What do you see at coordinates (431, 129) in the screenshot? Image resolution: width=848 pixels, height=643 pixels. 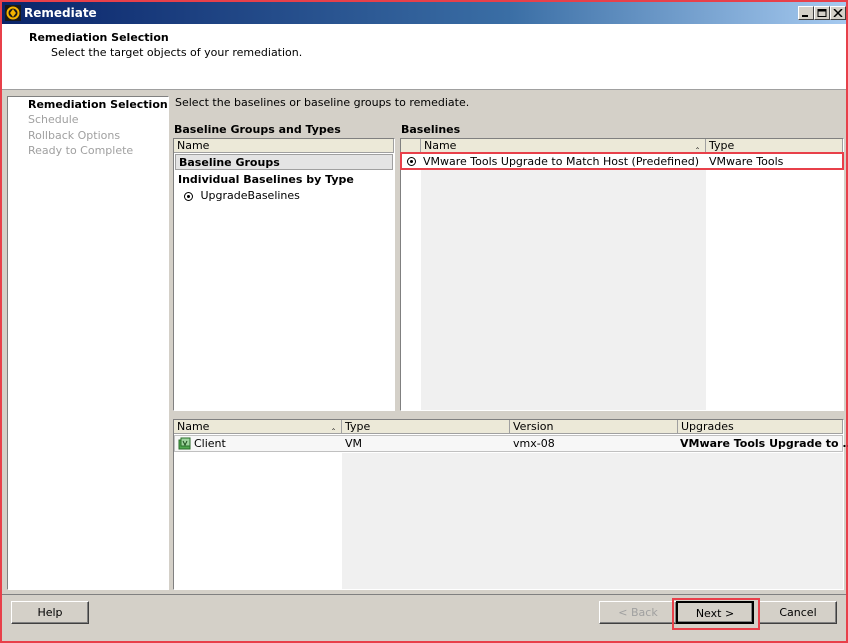 I see `baselines-title: Baselines` at bounding box center [431, 129].